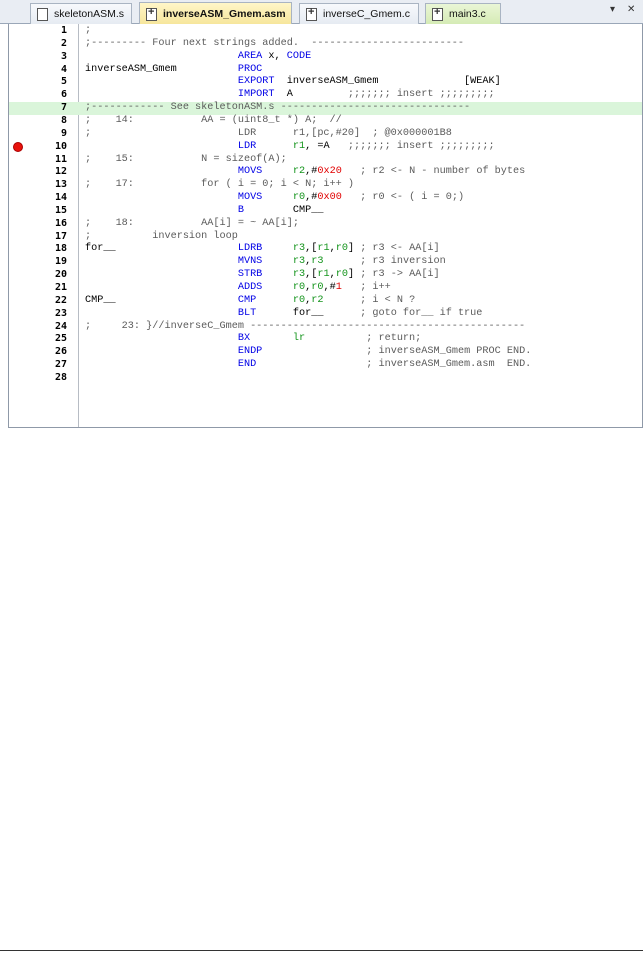 The width and height of the screenshot is (643, 953). What do you see at coordinates (60, 300) in the screenshot?
I see `line-number: 22` at bounding box center [60, 300].